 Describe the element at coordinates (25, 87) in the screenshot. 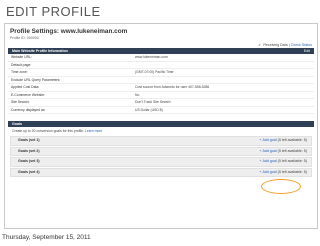

I see `setting-label: Applied Cost Data:` at that location.